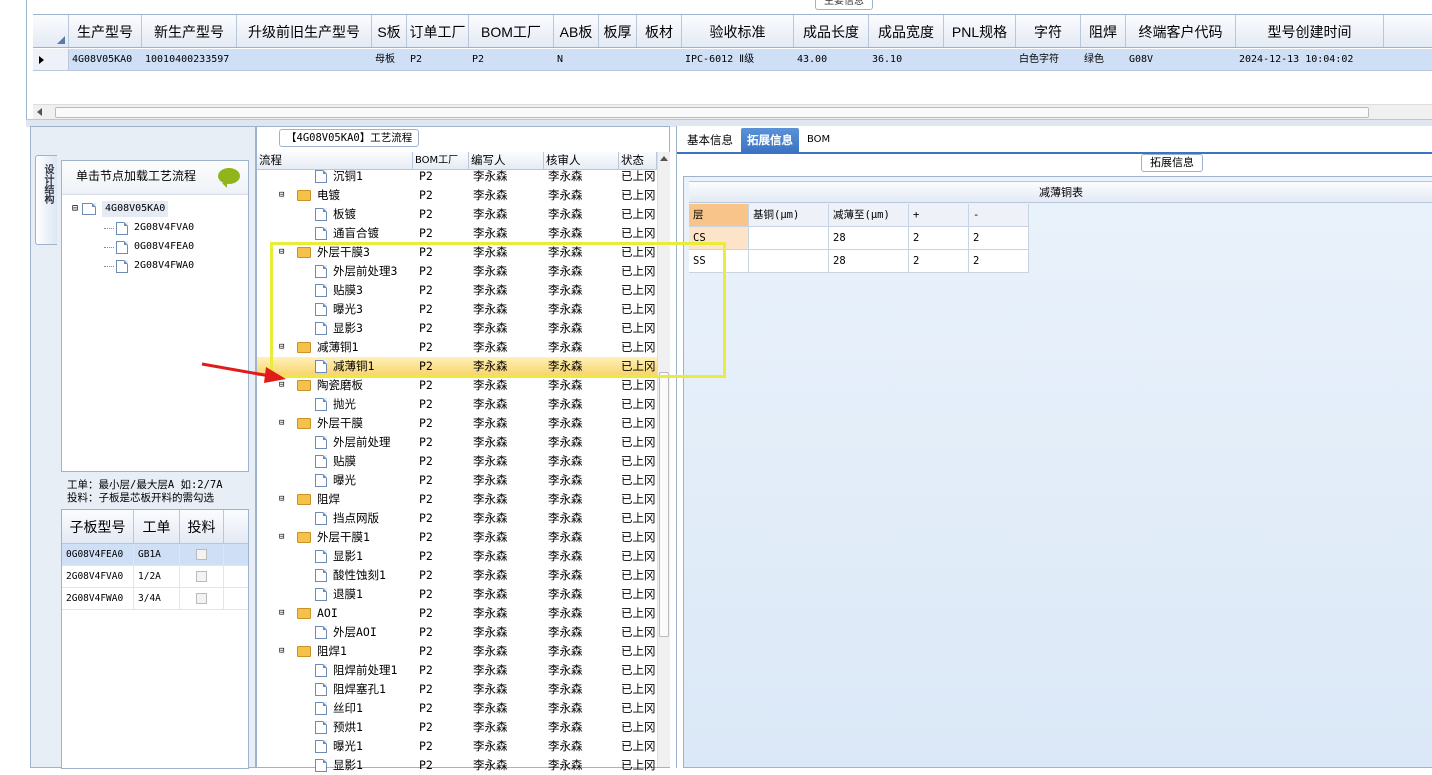 The image size is (1432, 775). Describe the element at coordinates (335, 480) in the screenshot. I see `flow-cell-name: 曝光` at that location.